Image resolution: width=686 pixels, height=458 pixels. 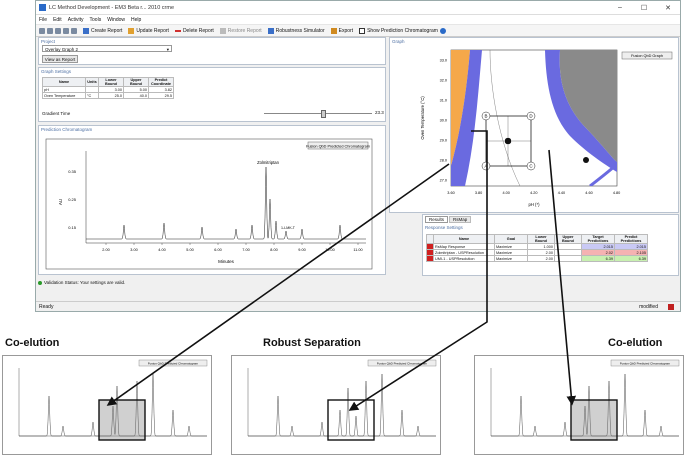 I want to click on graph-y-tick-label: 31.0, so click(x=443, y=100).